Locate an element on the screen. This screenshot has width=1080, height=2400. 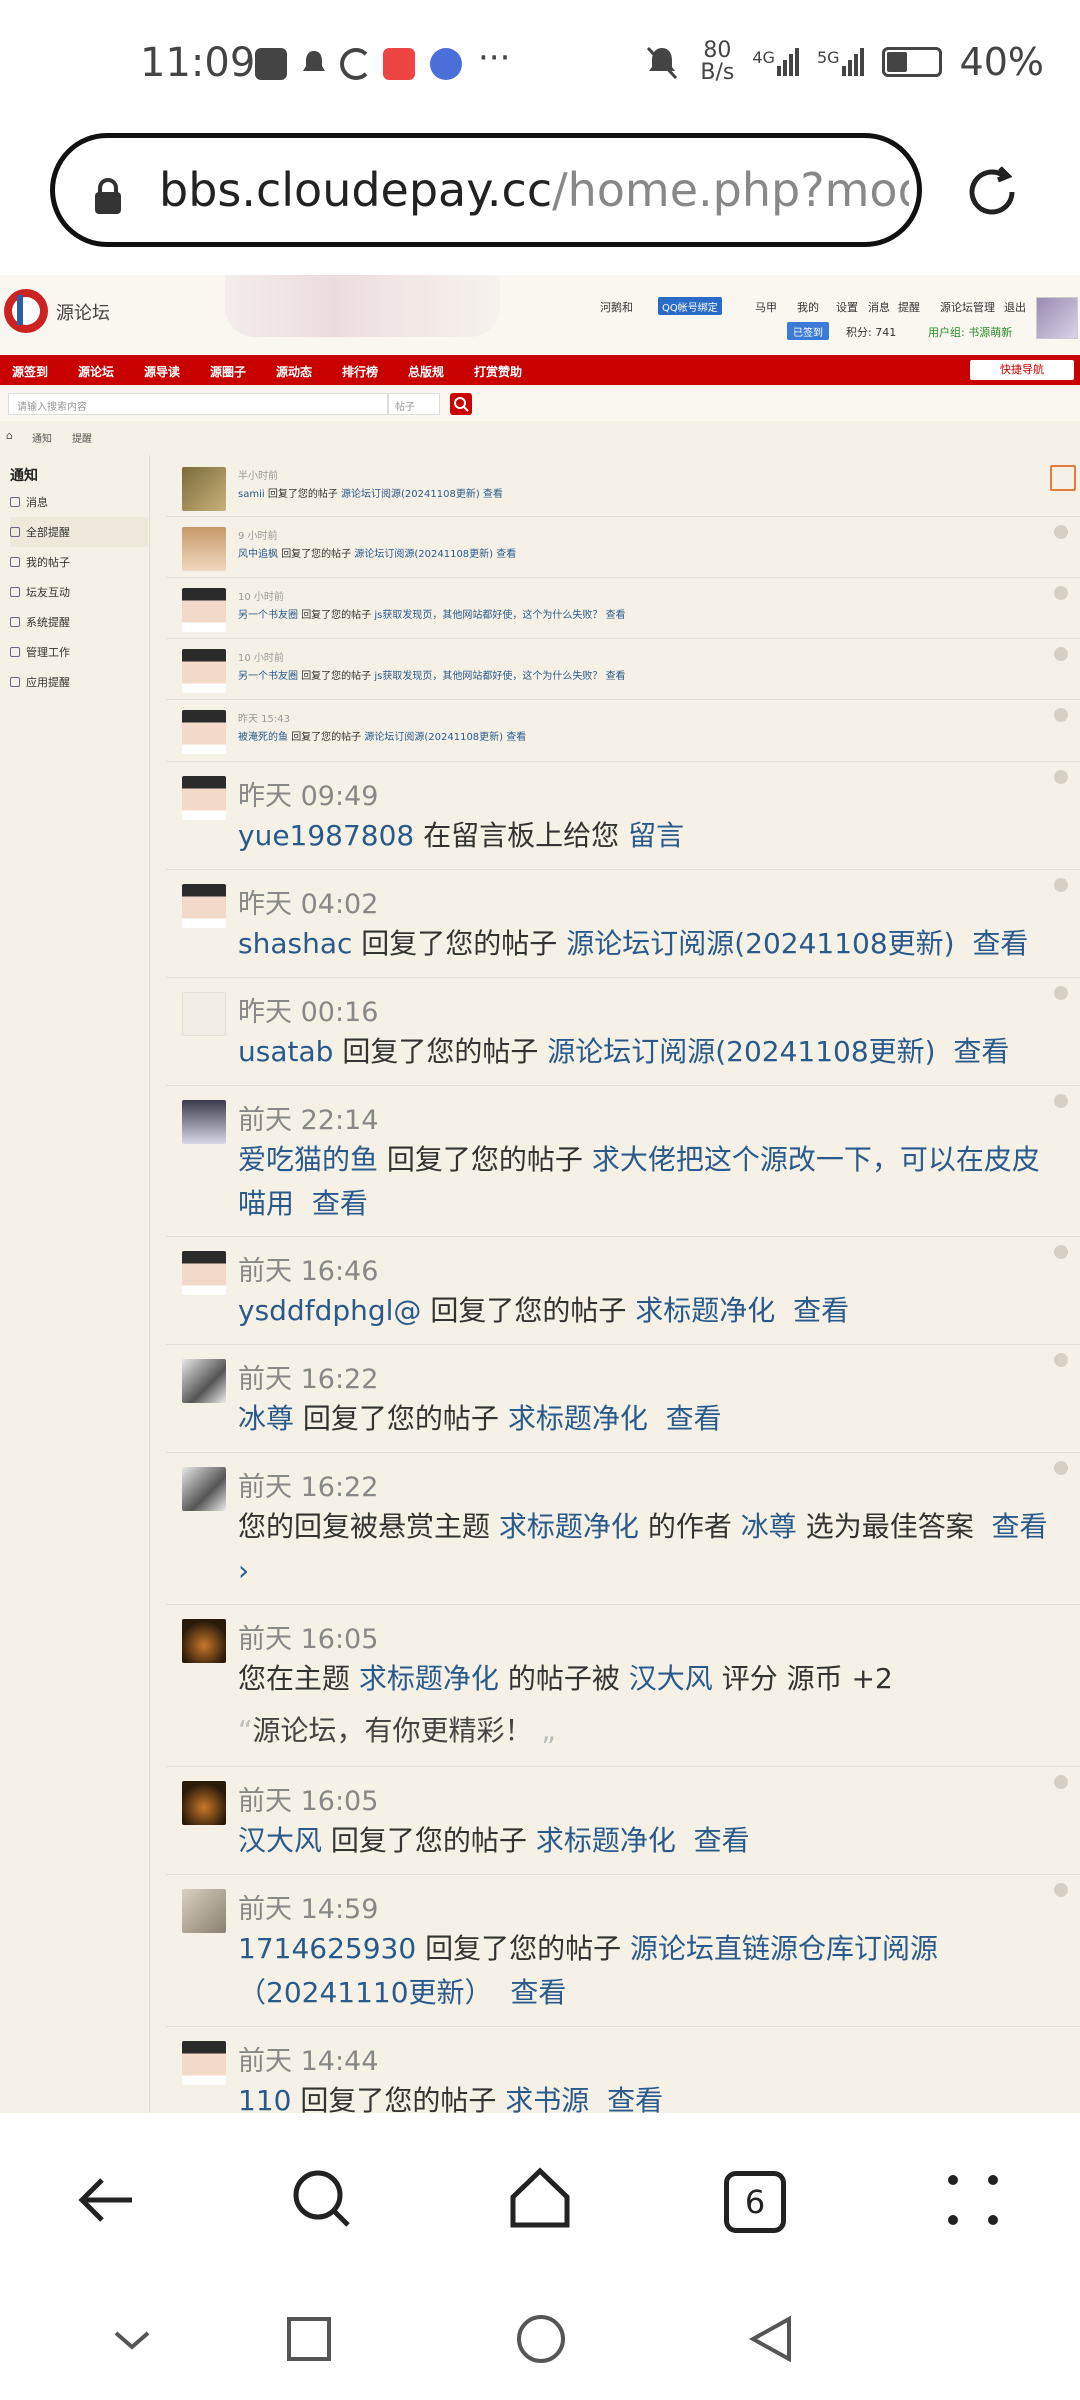
sidebar-item-system: 系统提醒 is located at coordinates (79, 622).